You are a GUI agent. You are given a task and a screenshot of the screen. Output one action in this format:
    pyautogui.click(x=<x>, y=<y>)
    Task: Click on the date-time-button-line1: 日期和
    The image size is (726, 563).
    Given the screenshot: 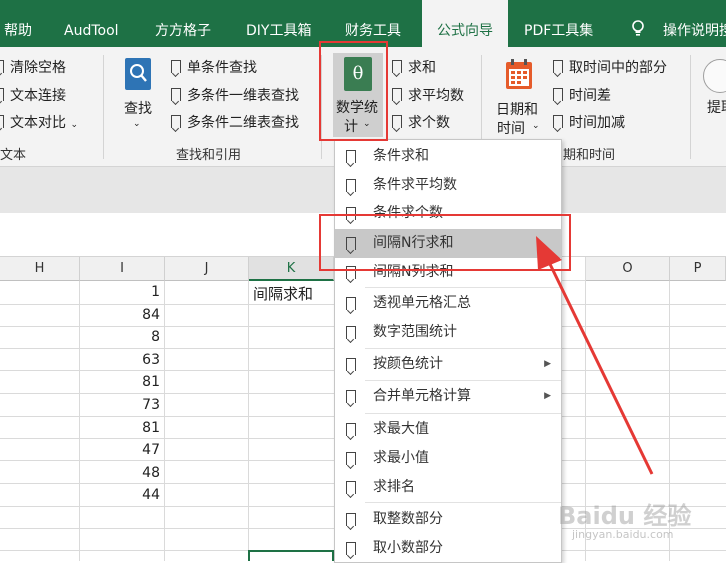 What is the action you would take?
    pyautogui.click(x=517, y=109)
    